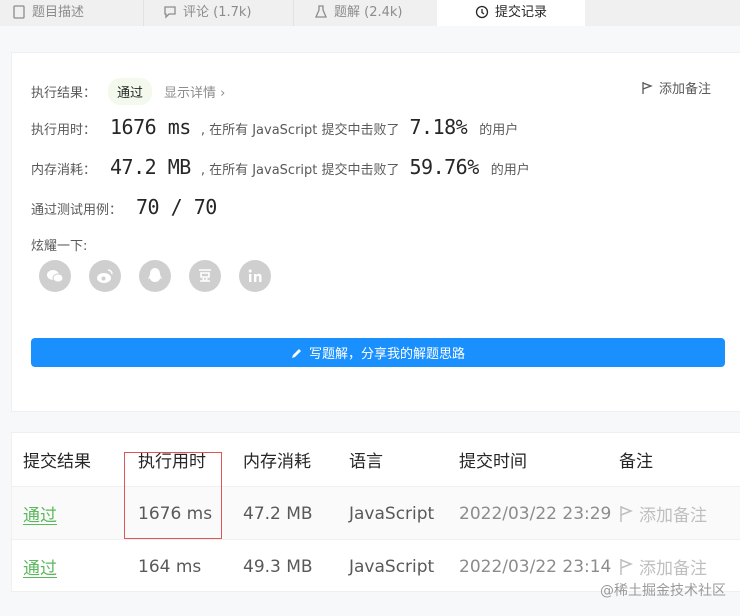 The image size is (740, 616). I want to click on tab-solutions: 题解 (2.4k), so click(379, 13).